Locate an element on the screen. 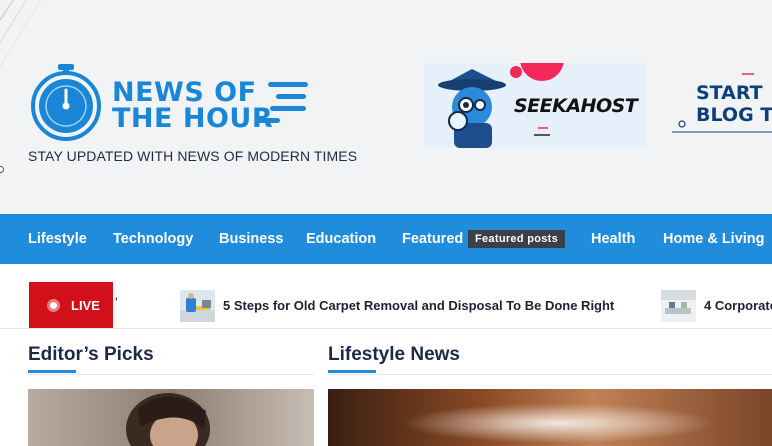 Image resolution: width=772 pixels, height=446 pixels. start-blog-ad-banner: START BLOG T is located at coordinates (720, 104).